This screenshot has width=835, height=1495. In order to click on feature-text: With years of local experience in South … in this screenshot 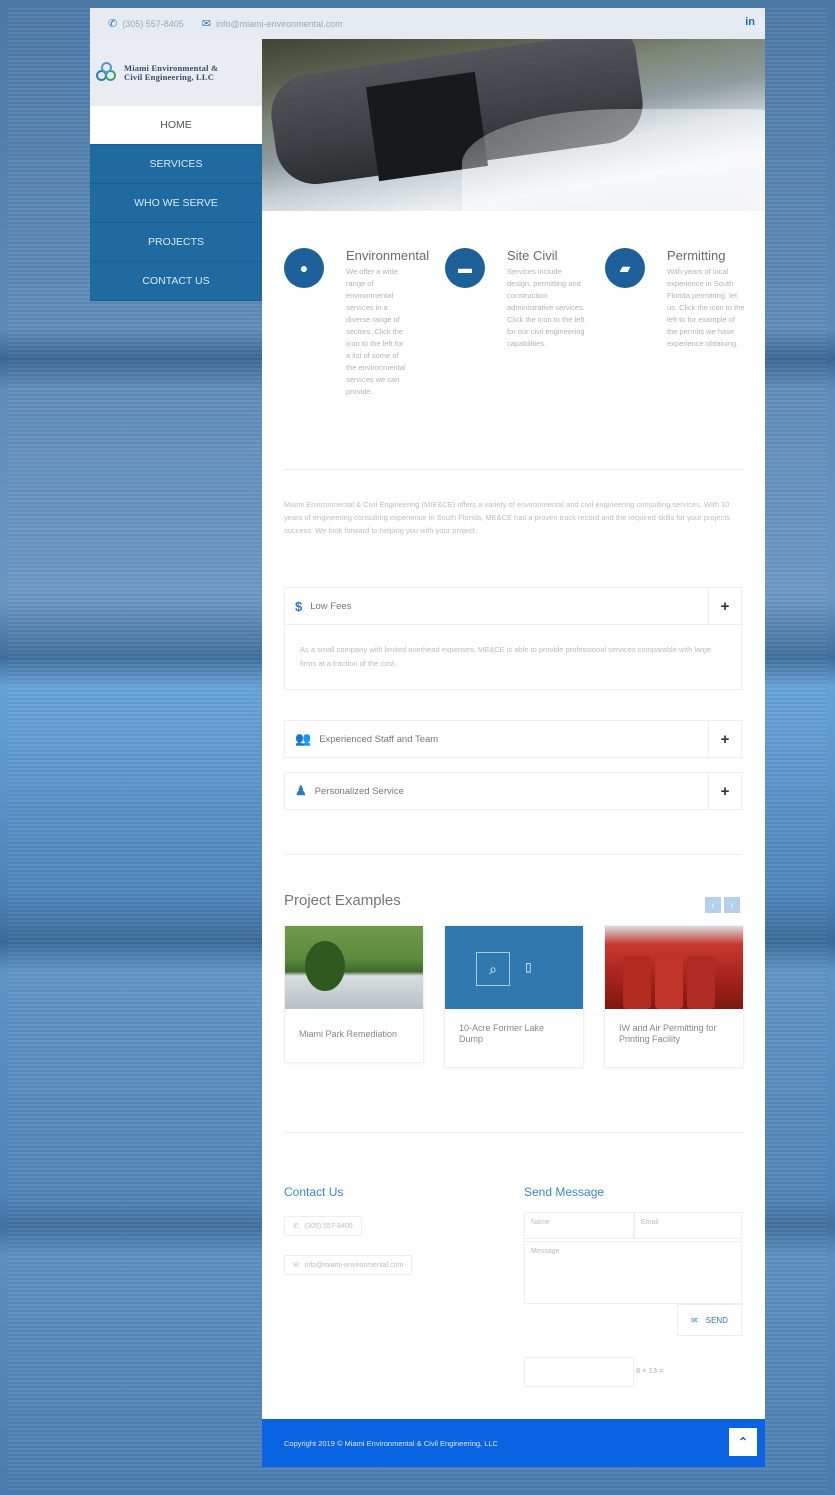, I will do `click(706, 307)`.